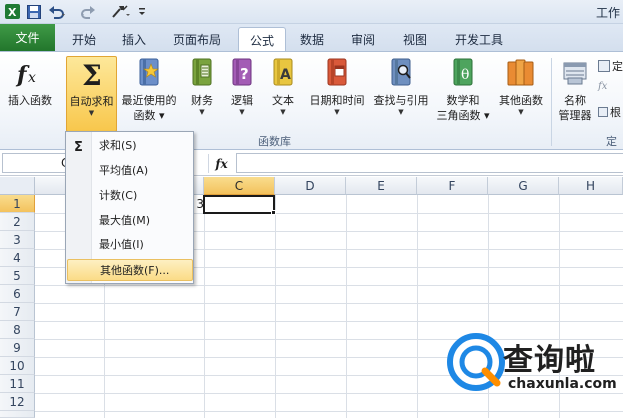  I want to click on group-separator, so click(551, 102).